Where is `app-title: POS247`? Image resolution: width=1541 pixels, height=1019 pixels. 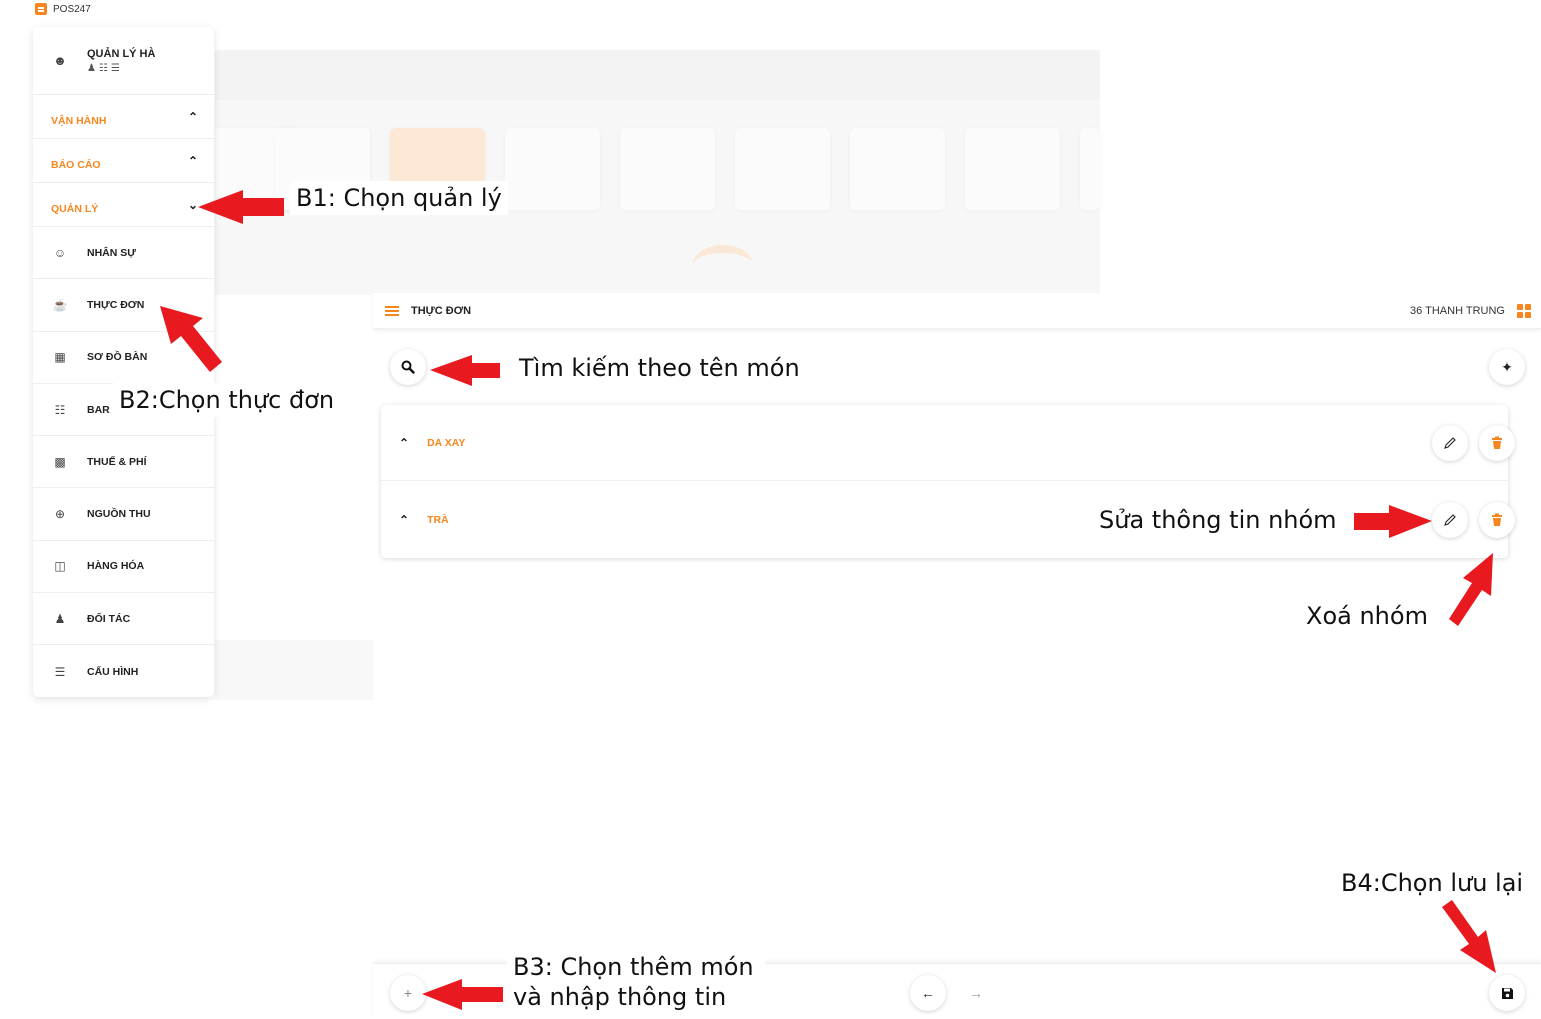
app-title: POS247 is located at coordinates (63, 9).